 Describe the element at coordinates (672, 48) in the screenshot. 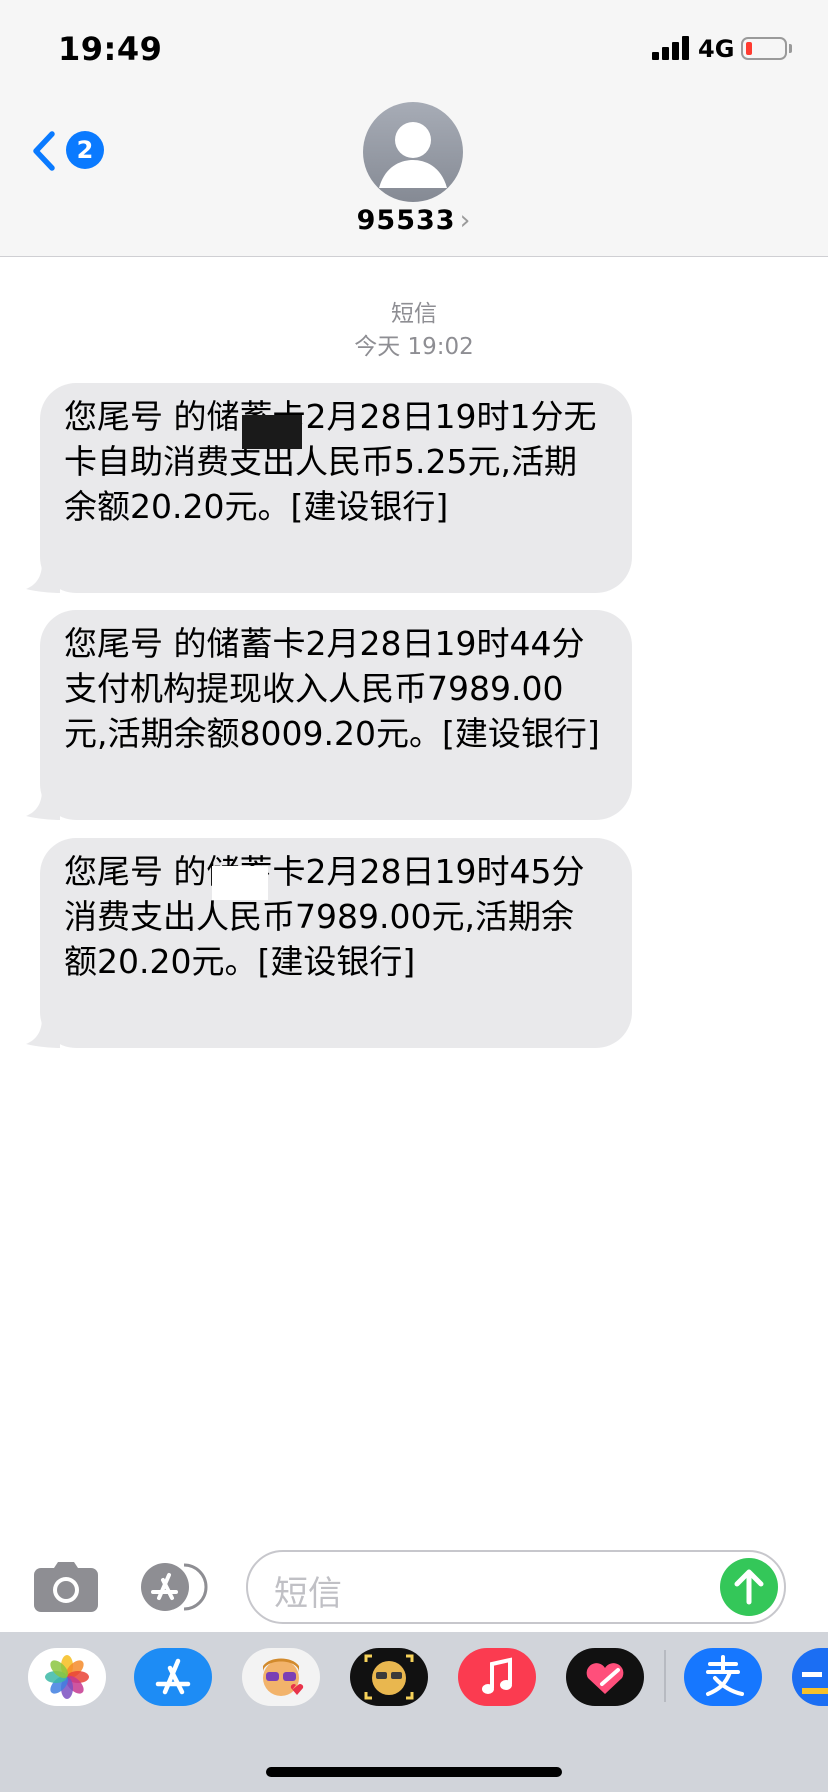

I see `cellular-signal-icon` at that location.